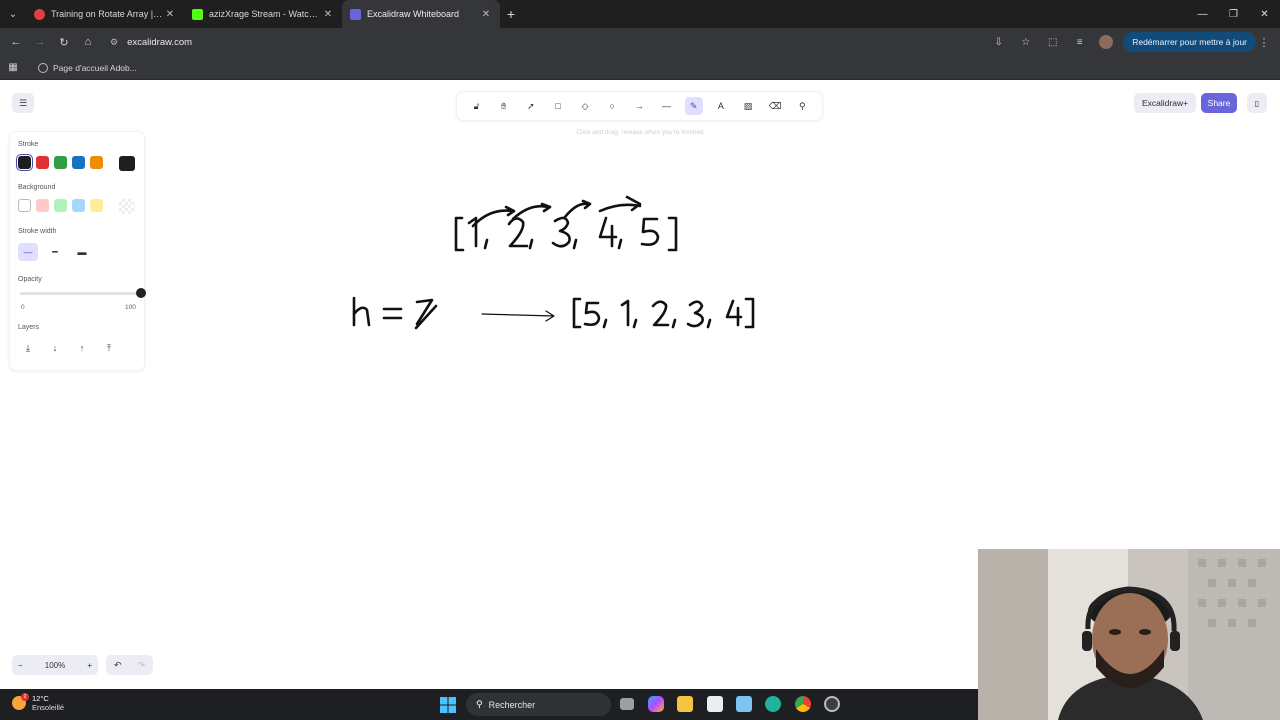  Describe the element at coordinates (1052, 42) in the screenshot. I see `extensions-icon: ⬚` at that location.